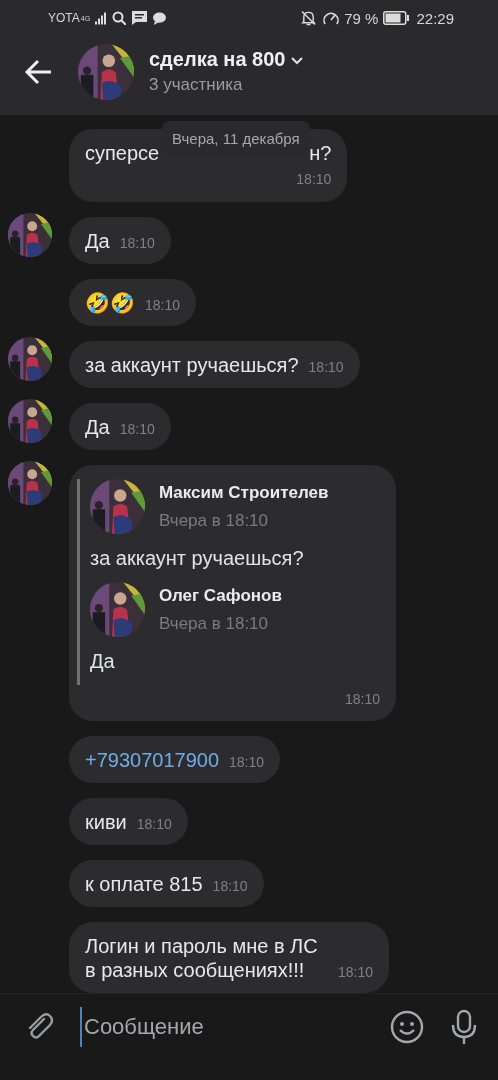  I want to click on smiley-icon, so click(407, 1027).